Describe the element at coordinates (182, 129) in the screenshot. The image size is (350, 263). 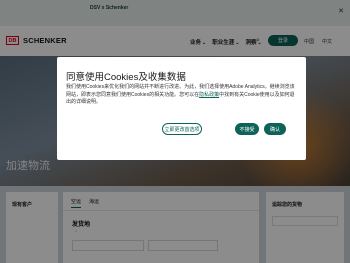
I see `change-preferences-button: 立即更改首选项` at that location.